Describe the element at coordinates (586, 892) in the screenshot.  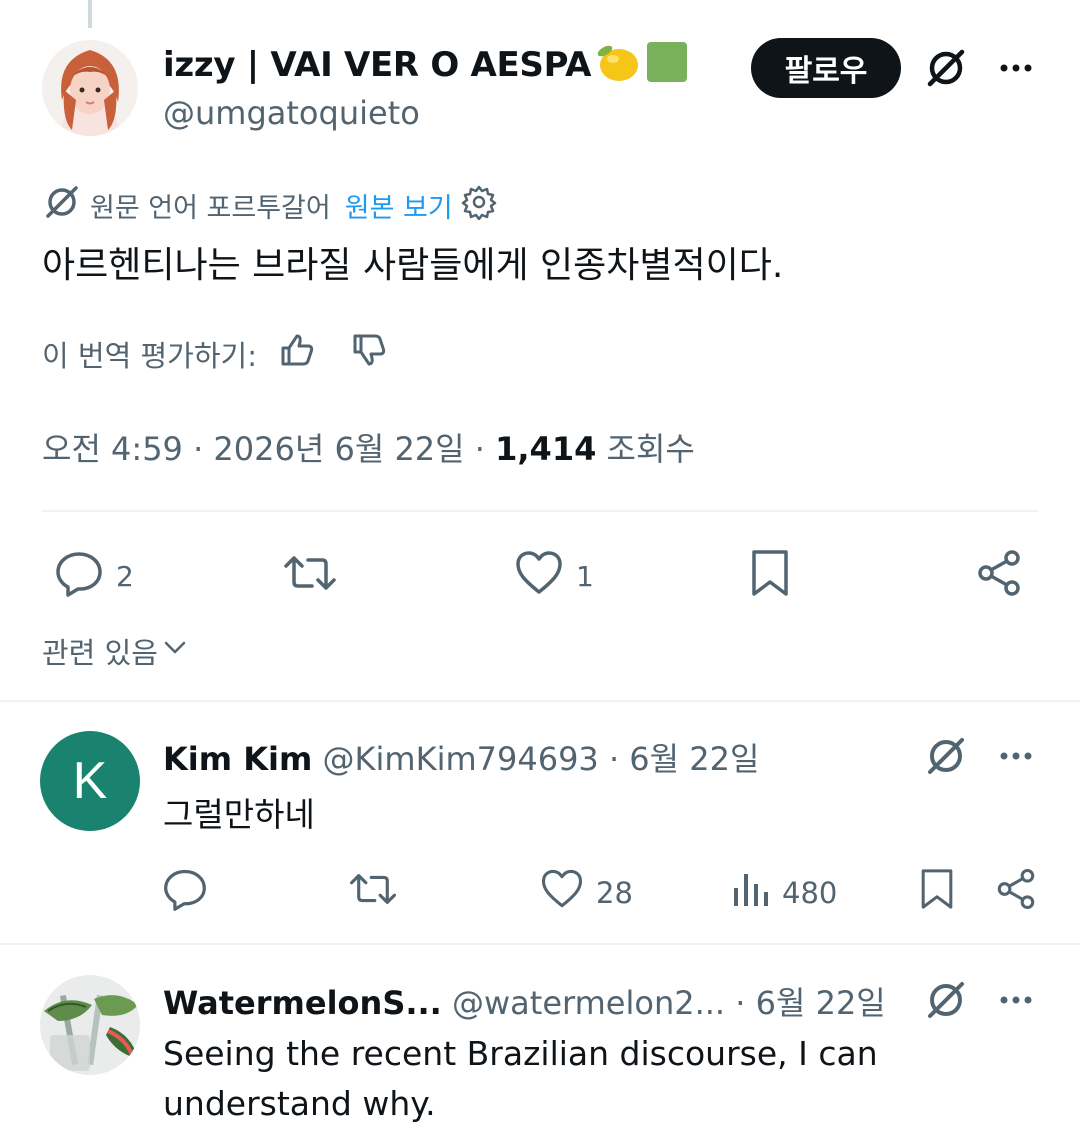
I see `like-button: 28` at that location.